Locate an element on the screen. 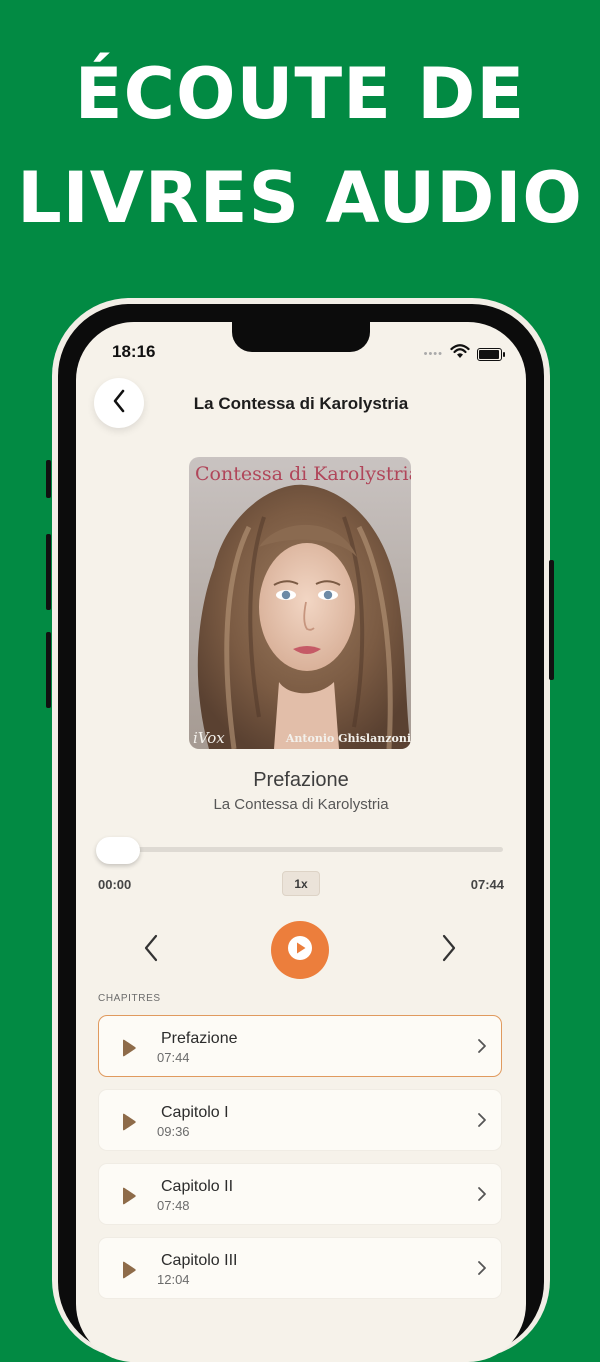 The image size is (600, 1362). chapter-item-capitolo-1: Capitolo I 09:36 is located at coordinates (300, 1120).